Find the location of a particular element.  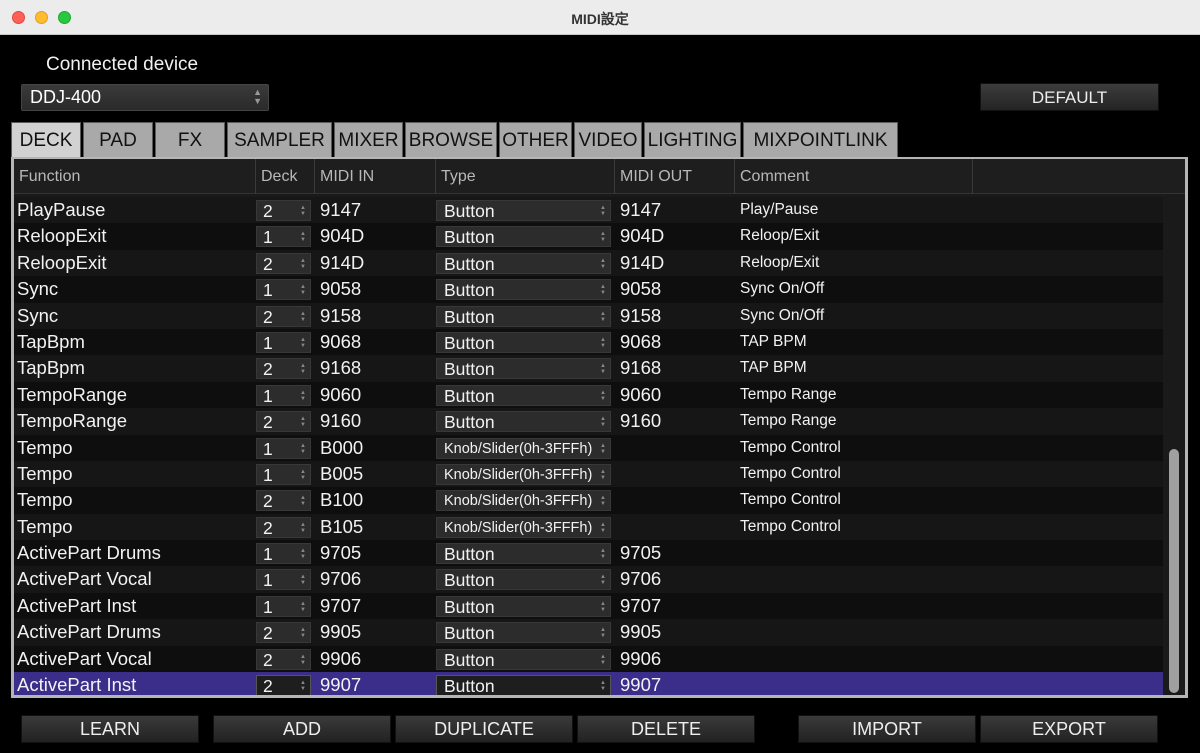

midi-in-cell: B005 is located at coordinates (341, 474).